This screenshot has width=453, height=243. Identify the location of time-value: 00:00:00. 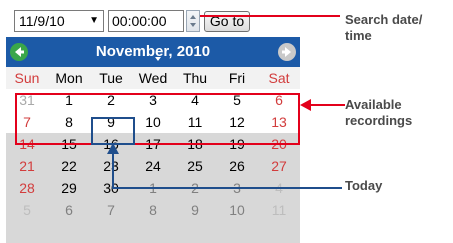
(139, 21).